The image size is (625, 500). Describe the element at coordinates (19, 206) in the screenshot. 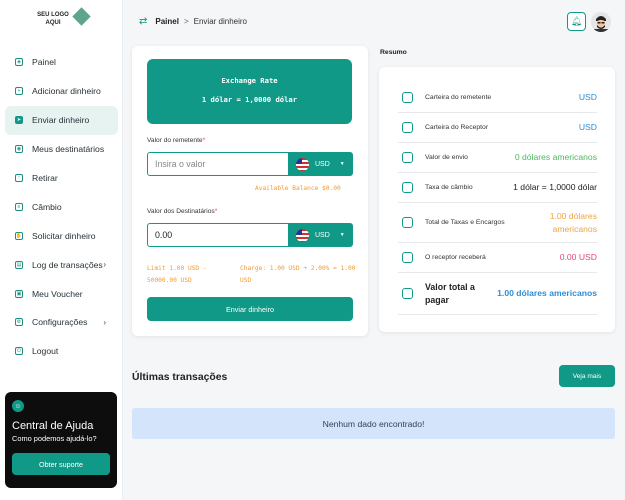

I see `exchange-icon: ≡` at that location.